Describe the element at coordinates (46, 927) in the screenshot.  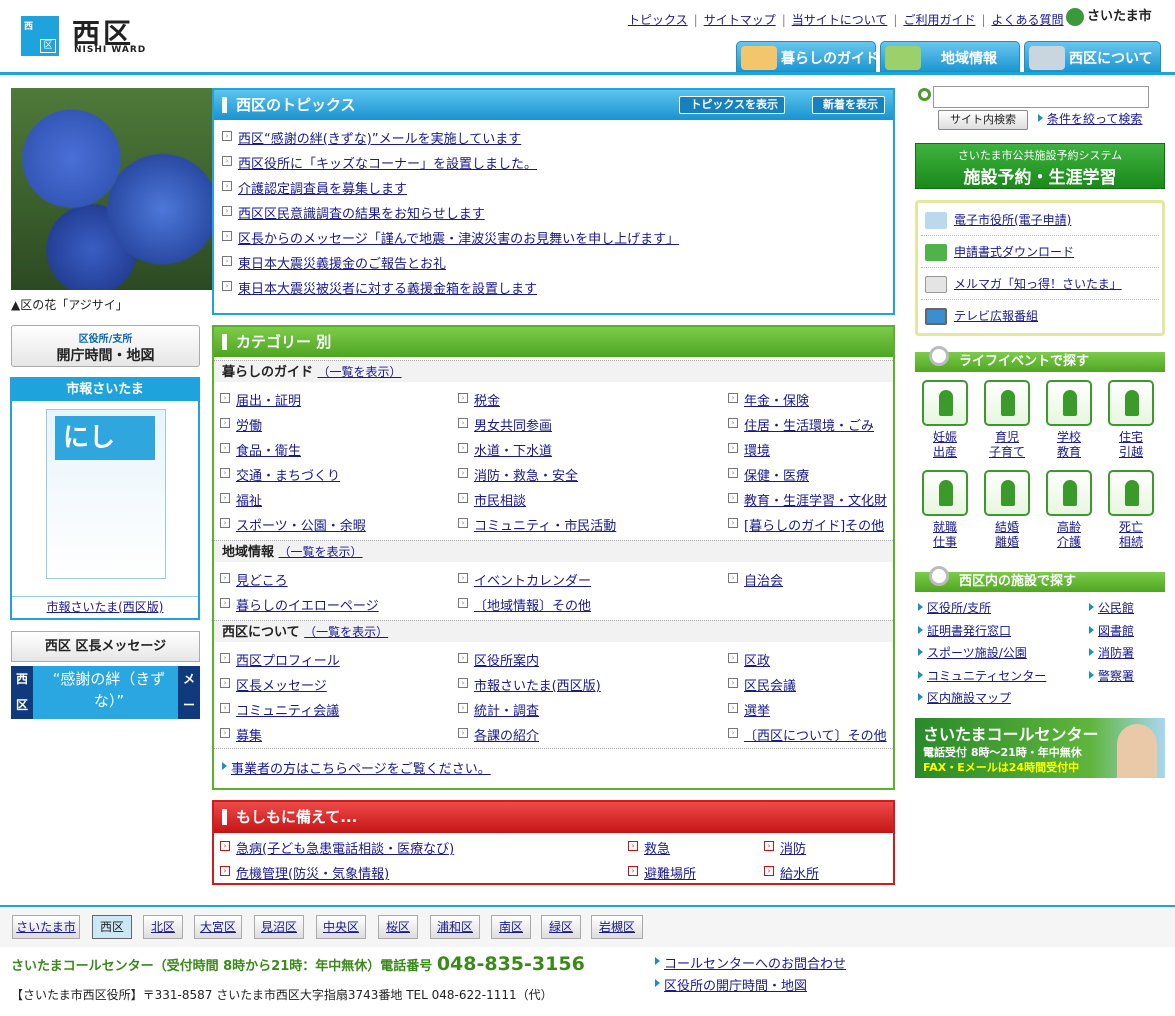
I see `ward-tab-saitama: さいたま市` at that location.